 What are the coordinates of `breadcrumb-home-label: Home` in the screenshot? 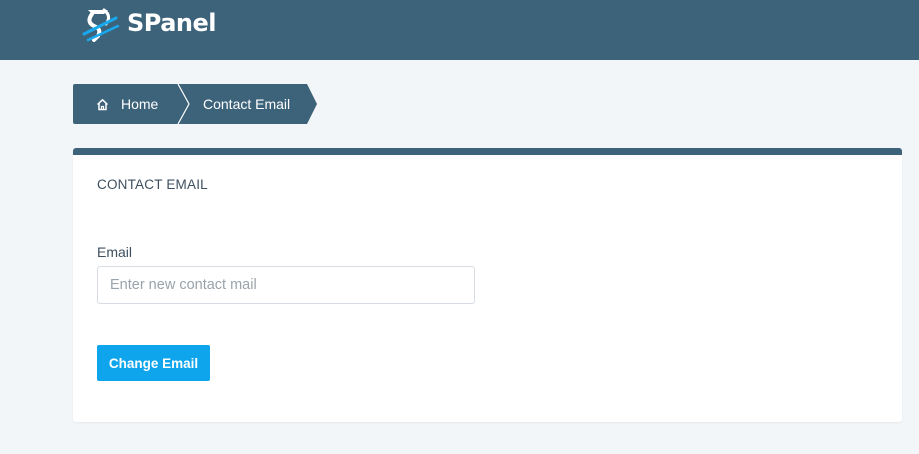 It's located at (140, 104).